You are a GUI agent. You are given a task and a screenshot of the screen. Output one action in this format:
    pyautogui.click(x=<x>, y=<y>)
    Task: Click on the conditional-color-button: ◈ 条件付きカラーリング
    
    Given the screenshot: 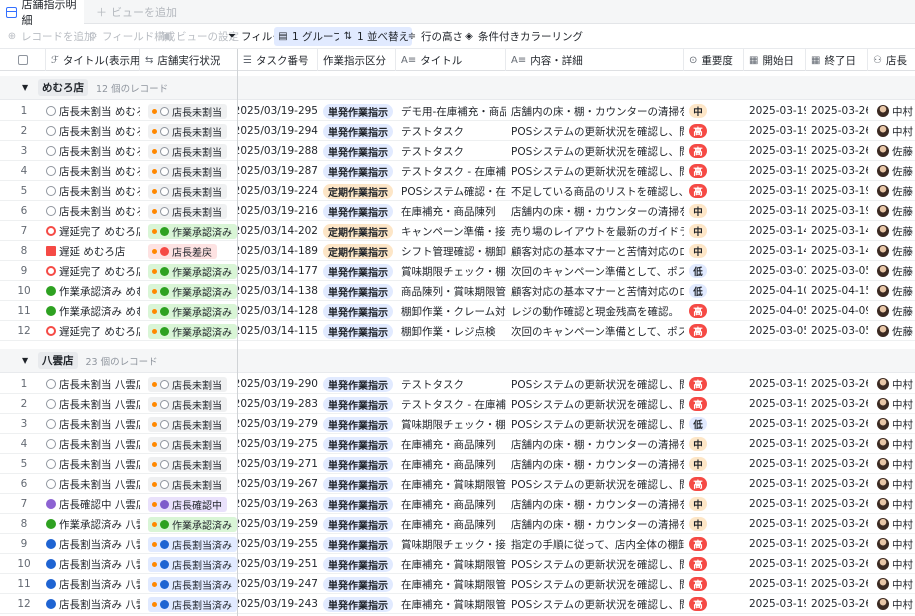 What is the action you would take?
    pyautogui.click(x=523, y=36)
    